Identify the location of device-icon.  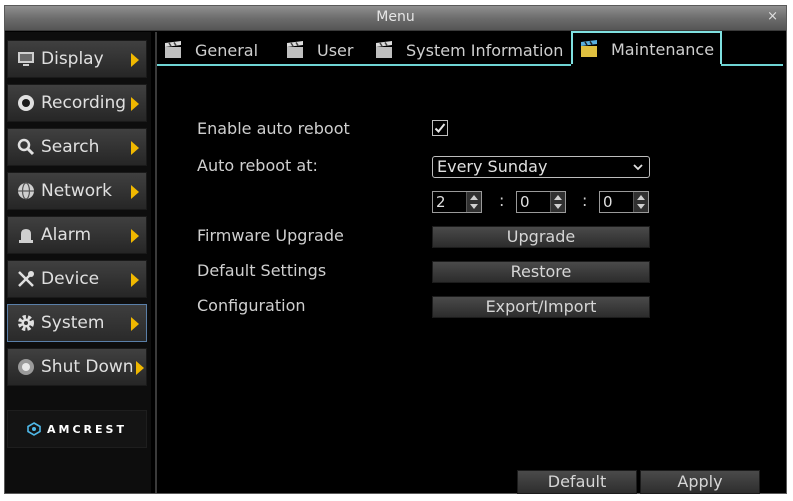
(26, 279).